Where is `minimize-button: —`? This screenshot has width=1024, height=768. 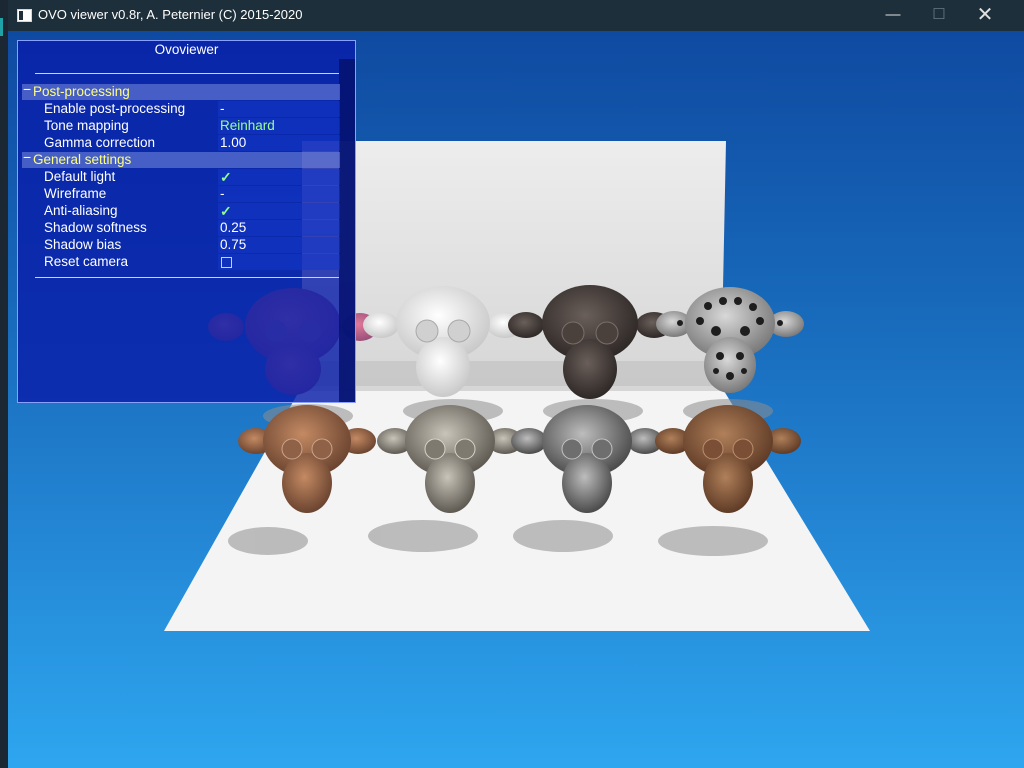 minimize-button: — is located at coordinates (893, 15).